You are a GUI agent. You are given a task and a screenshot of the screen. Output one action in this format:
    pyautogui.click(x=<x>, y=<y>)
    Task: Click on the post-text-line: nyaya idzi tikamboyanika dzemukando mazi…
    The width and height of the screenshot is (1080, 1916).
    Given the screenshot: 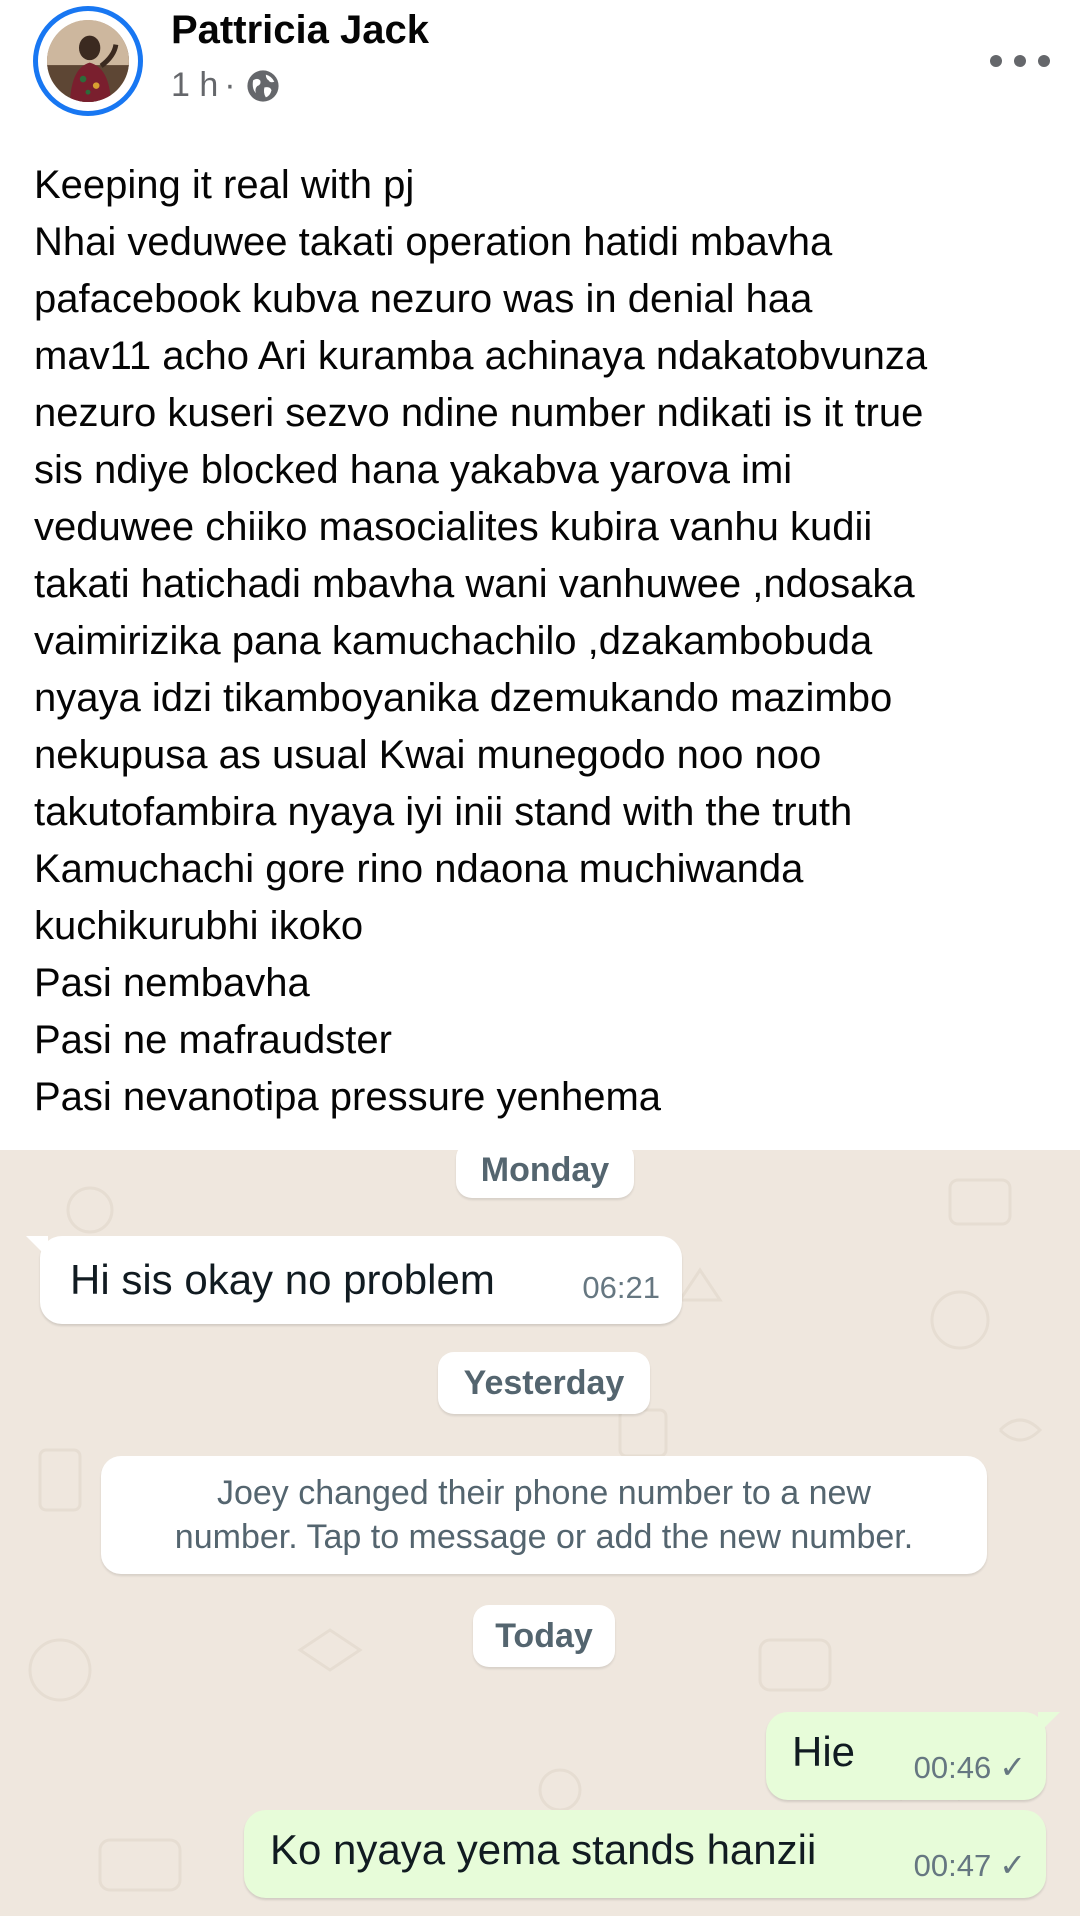 What is the action you would take?
    pyautogui.click(x=463, y=698)
    